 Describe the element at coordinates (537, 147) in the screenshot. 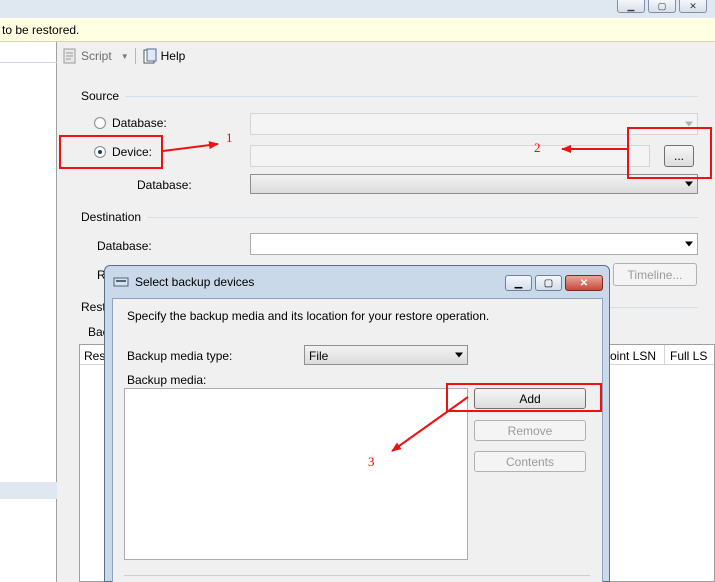

I see `annotation-step-2: 2` at that location.